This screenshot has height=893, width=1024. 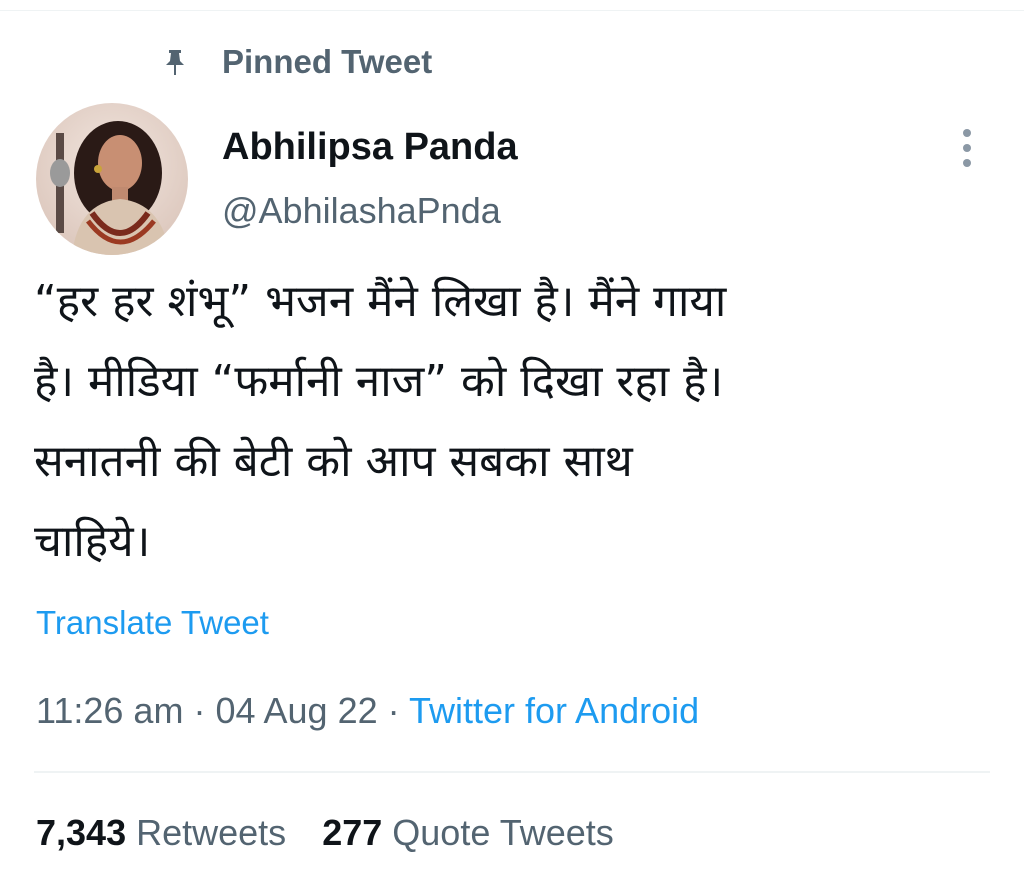 I want to click on stats-divider, so click(x=512, y=772).